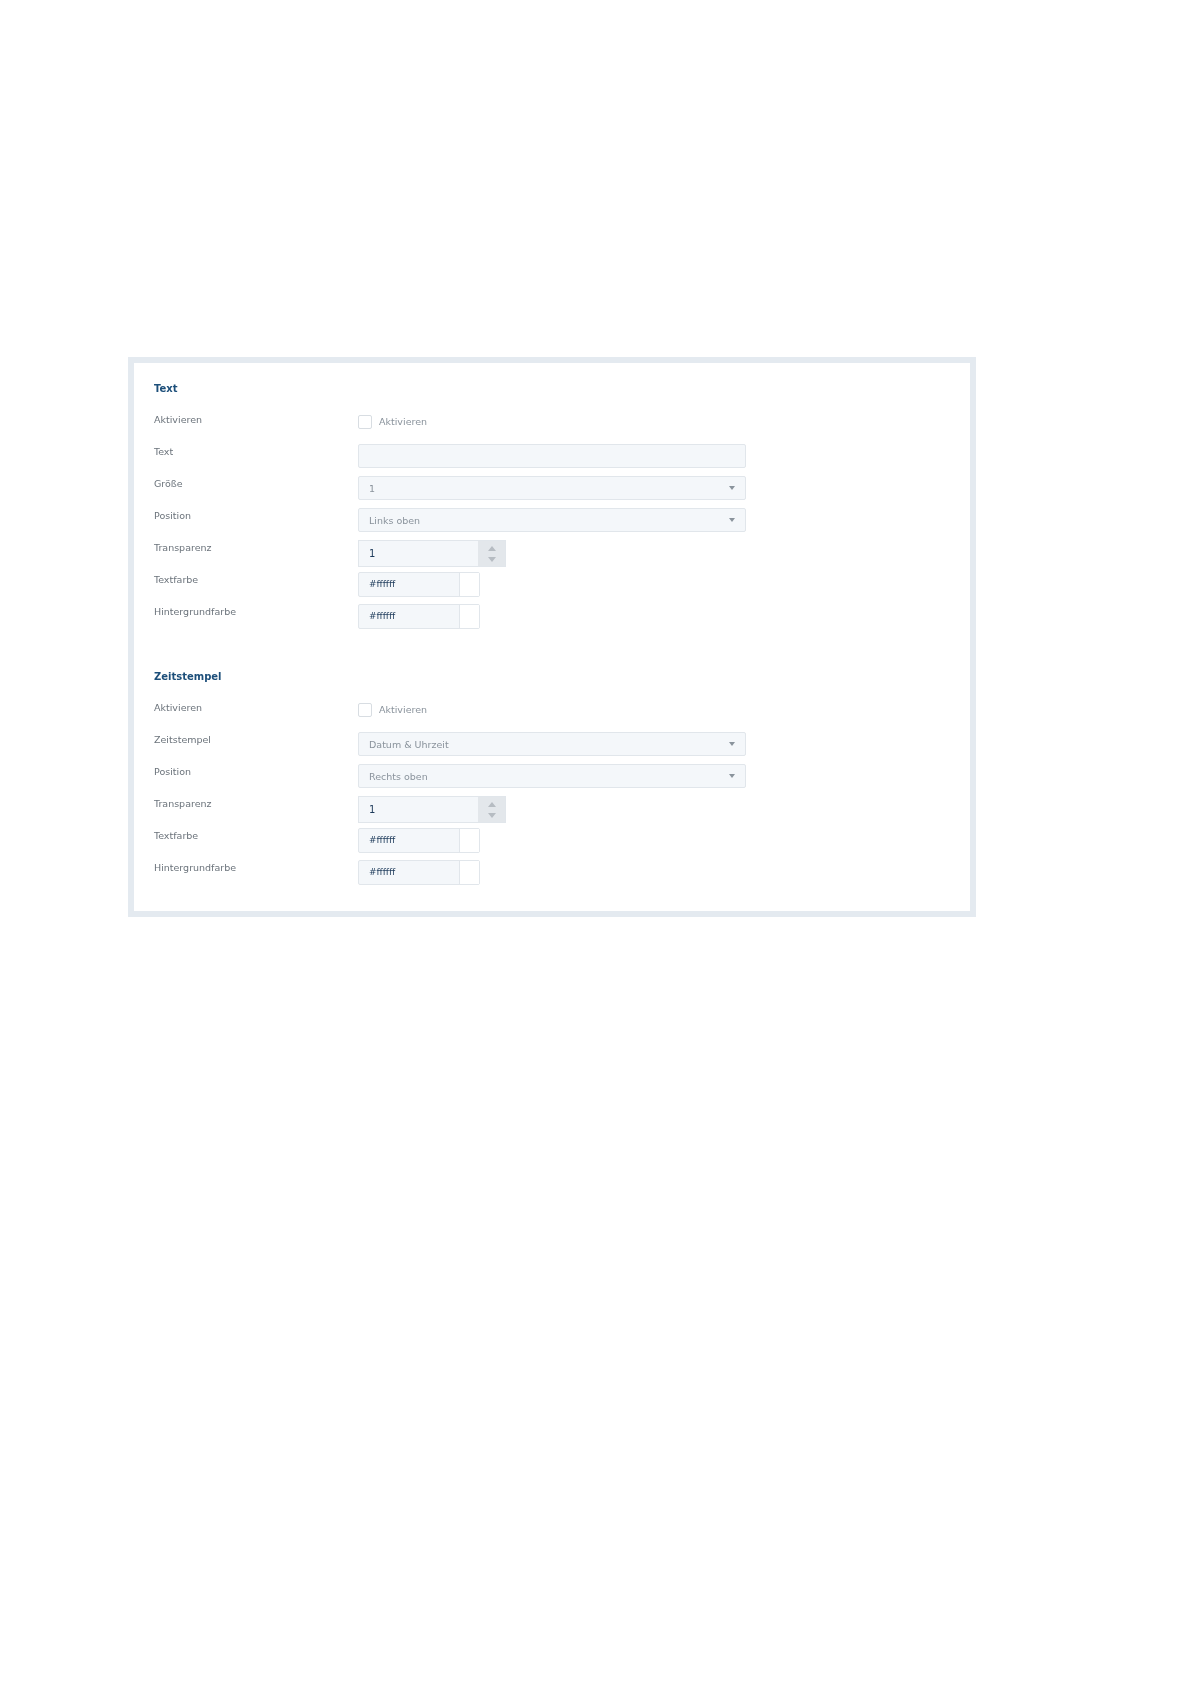 The height and width of the screenshot is (1685, 1191). Describe the element at coordinates (552, 456) in the screenshot. I see `text-field` at that location.